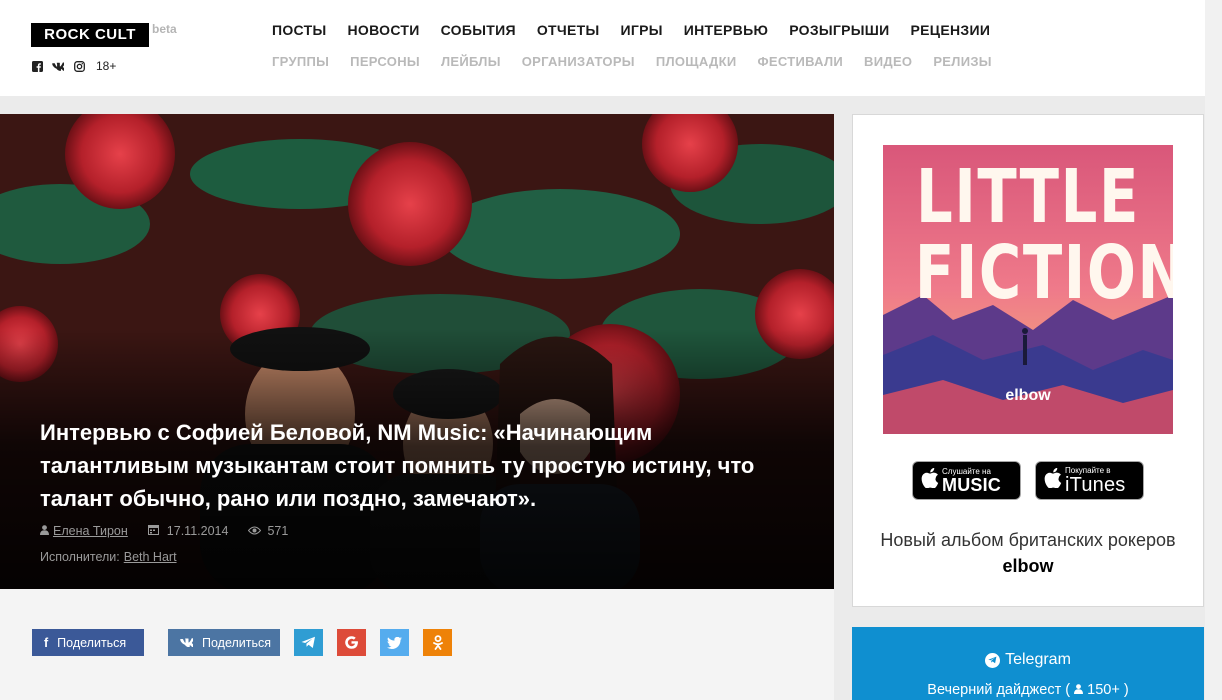 The width and height of the screenshot is (1222, 700). Describe the element at coordinates (1126, 690) in the screenshot. I see `telegram-digest-close: )` at that location.